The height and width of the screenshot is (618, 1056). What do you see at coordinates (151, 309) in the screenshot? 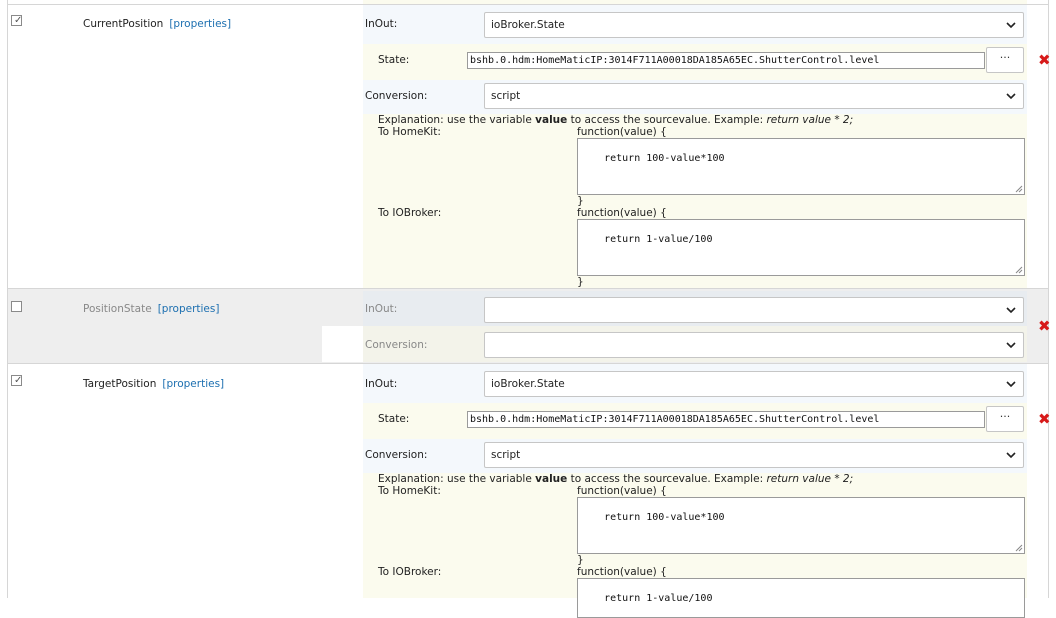
I see `characteristic-name: PositionState [properties]` at bounding box center [151, 309].